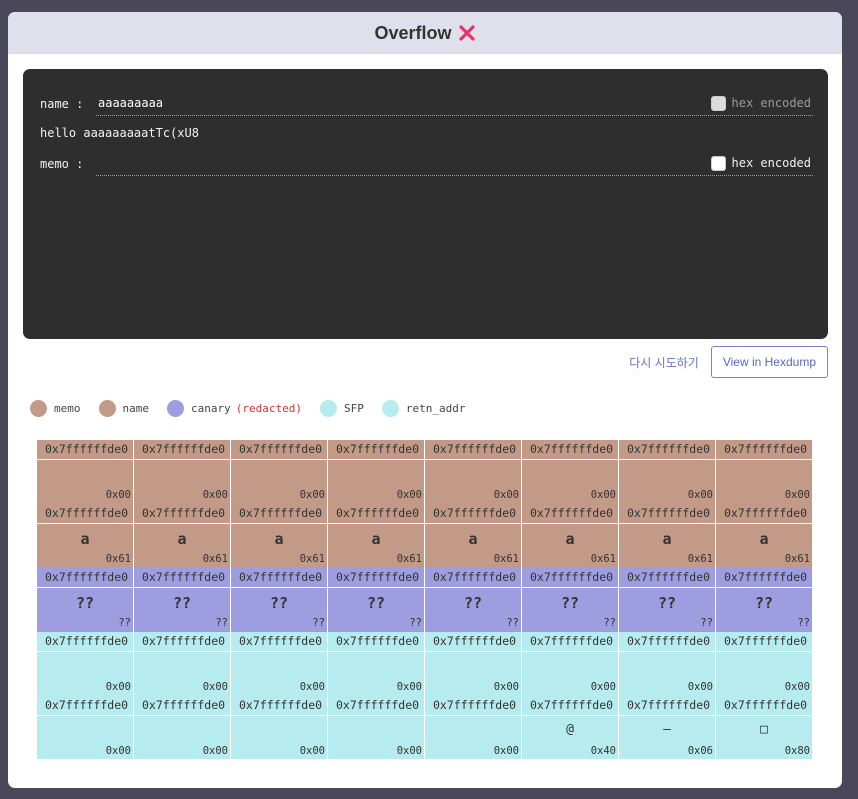 The height and width of the screenshot is (799, 858). What do you see at coordinates (760, 103) in the screenshot?
I see `name-hex-option: hex encoded` at bounding box center [760, 103].